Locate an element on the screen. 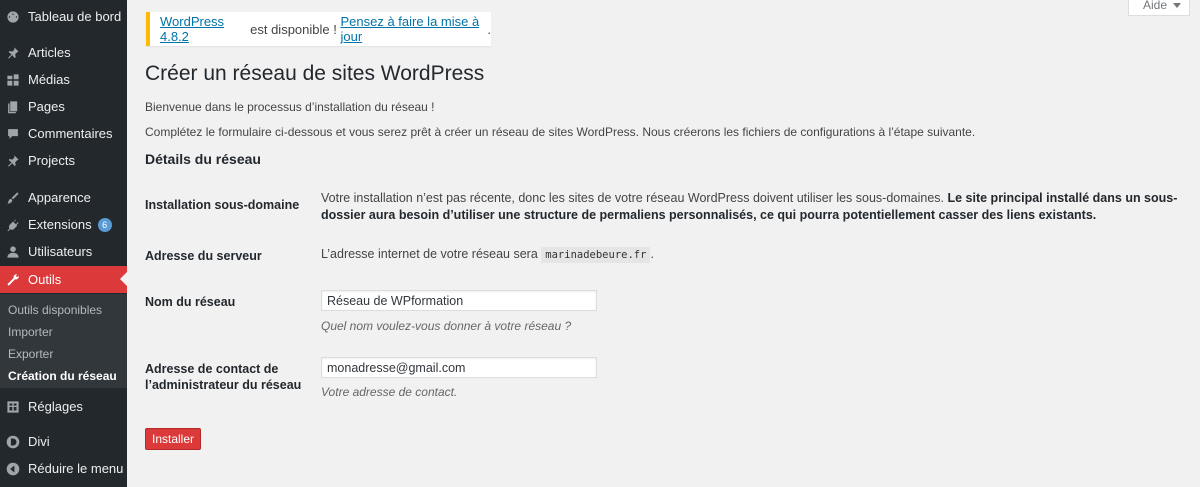 The height and width of the screenshot is (487, 1200). submenu-item-importer: Importer is located at coordinates (30, 332).